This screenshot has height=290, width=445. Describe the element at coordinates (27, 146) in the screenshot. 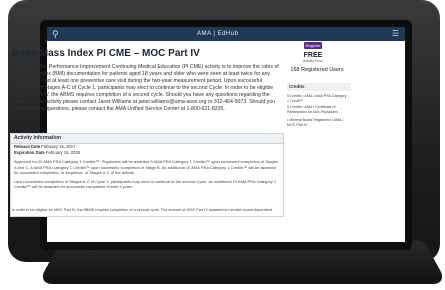

I see `release-date-label: Release Date` at that location.